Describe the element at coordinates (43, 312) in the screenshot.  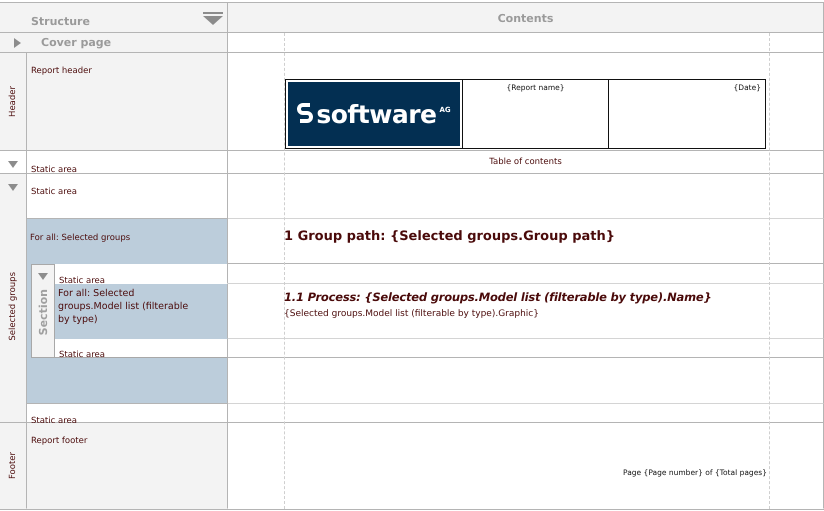
I see `section-label: Section` at that location.